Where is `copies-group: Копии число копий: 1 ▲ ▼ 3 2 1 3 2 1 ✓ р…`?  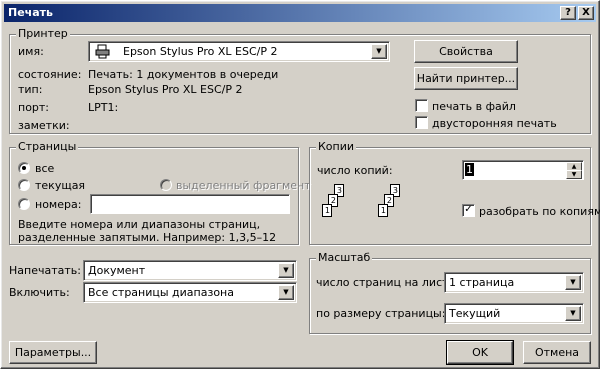
copies-group: Копии число копий: 1 ▲ ▼ 3 2 1 3 2 1 ✓ р… is located at coordinates (454, 192).